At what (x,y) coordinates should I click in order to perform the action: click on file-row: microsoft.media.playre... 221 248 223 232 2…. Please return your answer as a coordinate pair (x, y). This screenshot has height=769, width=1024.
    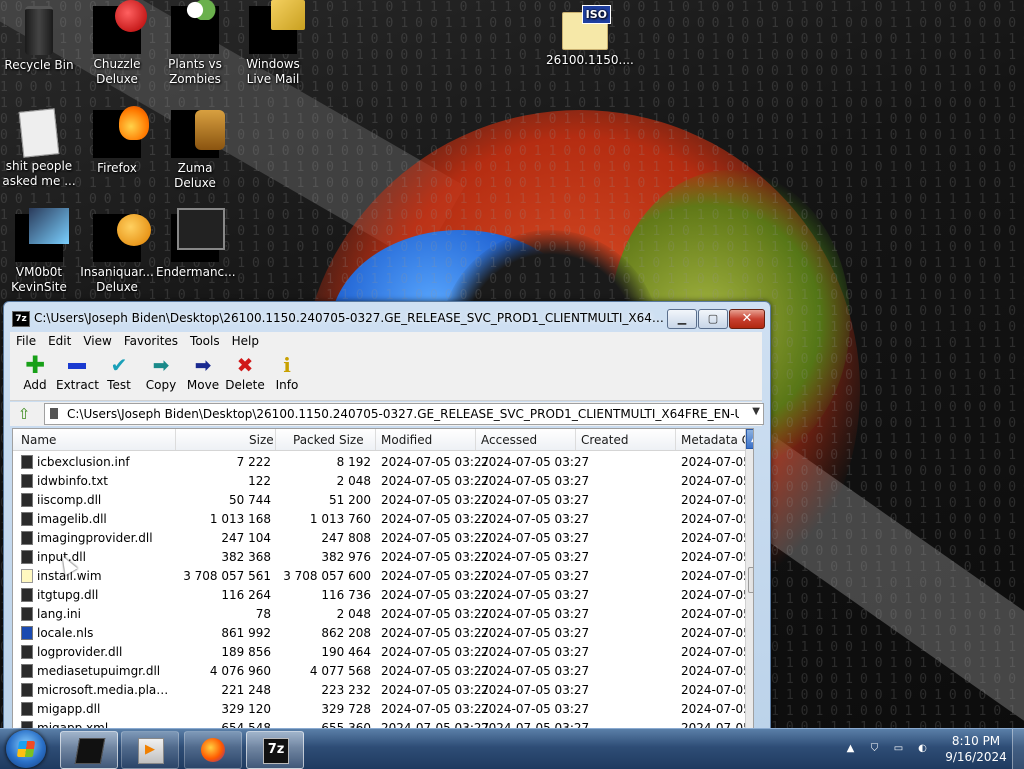
    Looking at the image, I should click on (380, 689).